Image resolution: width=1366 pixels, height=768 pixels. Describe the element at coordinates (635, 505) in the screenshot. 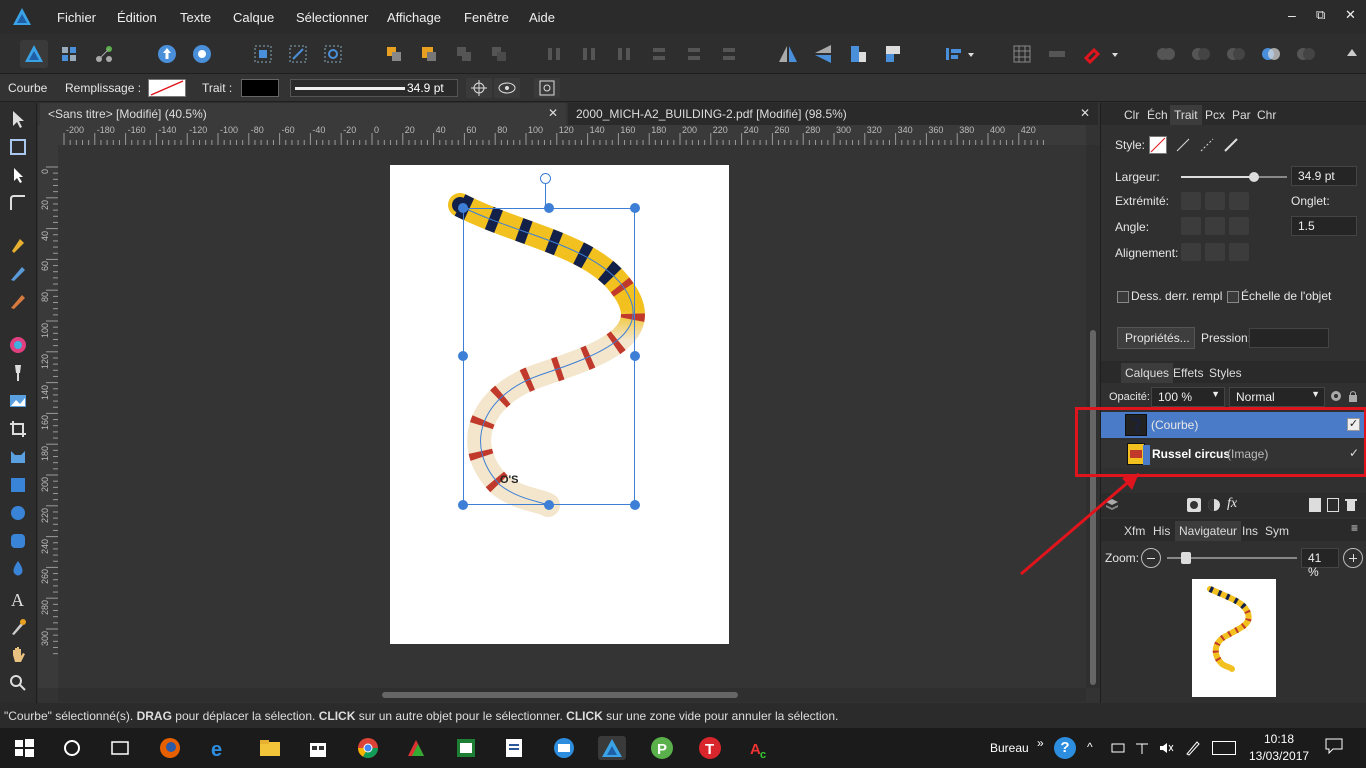

I see `resize-handle-br` at that location.